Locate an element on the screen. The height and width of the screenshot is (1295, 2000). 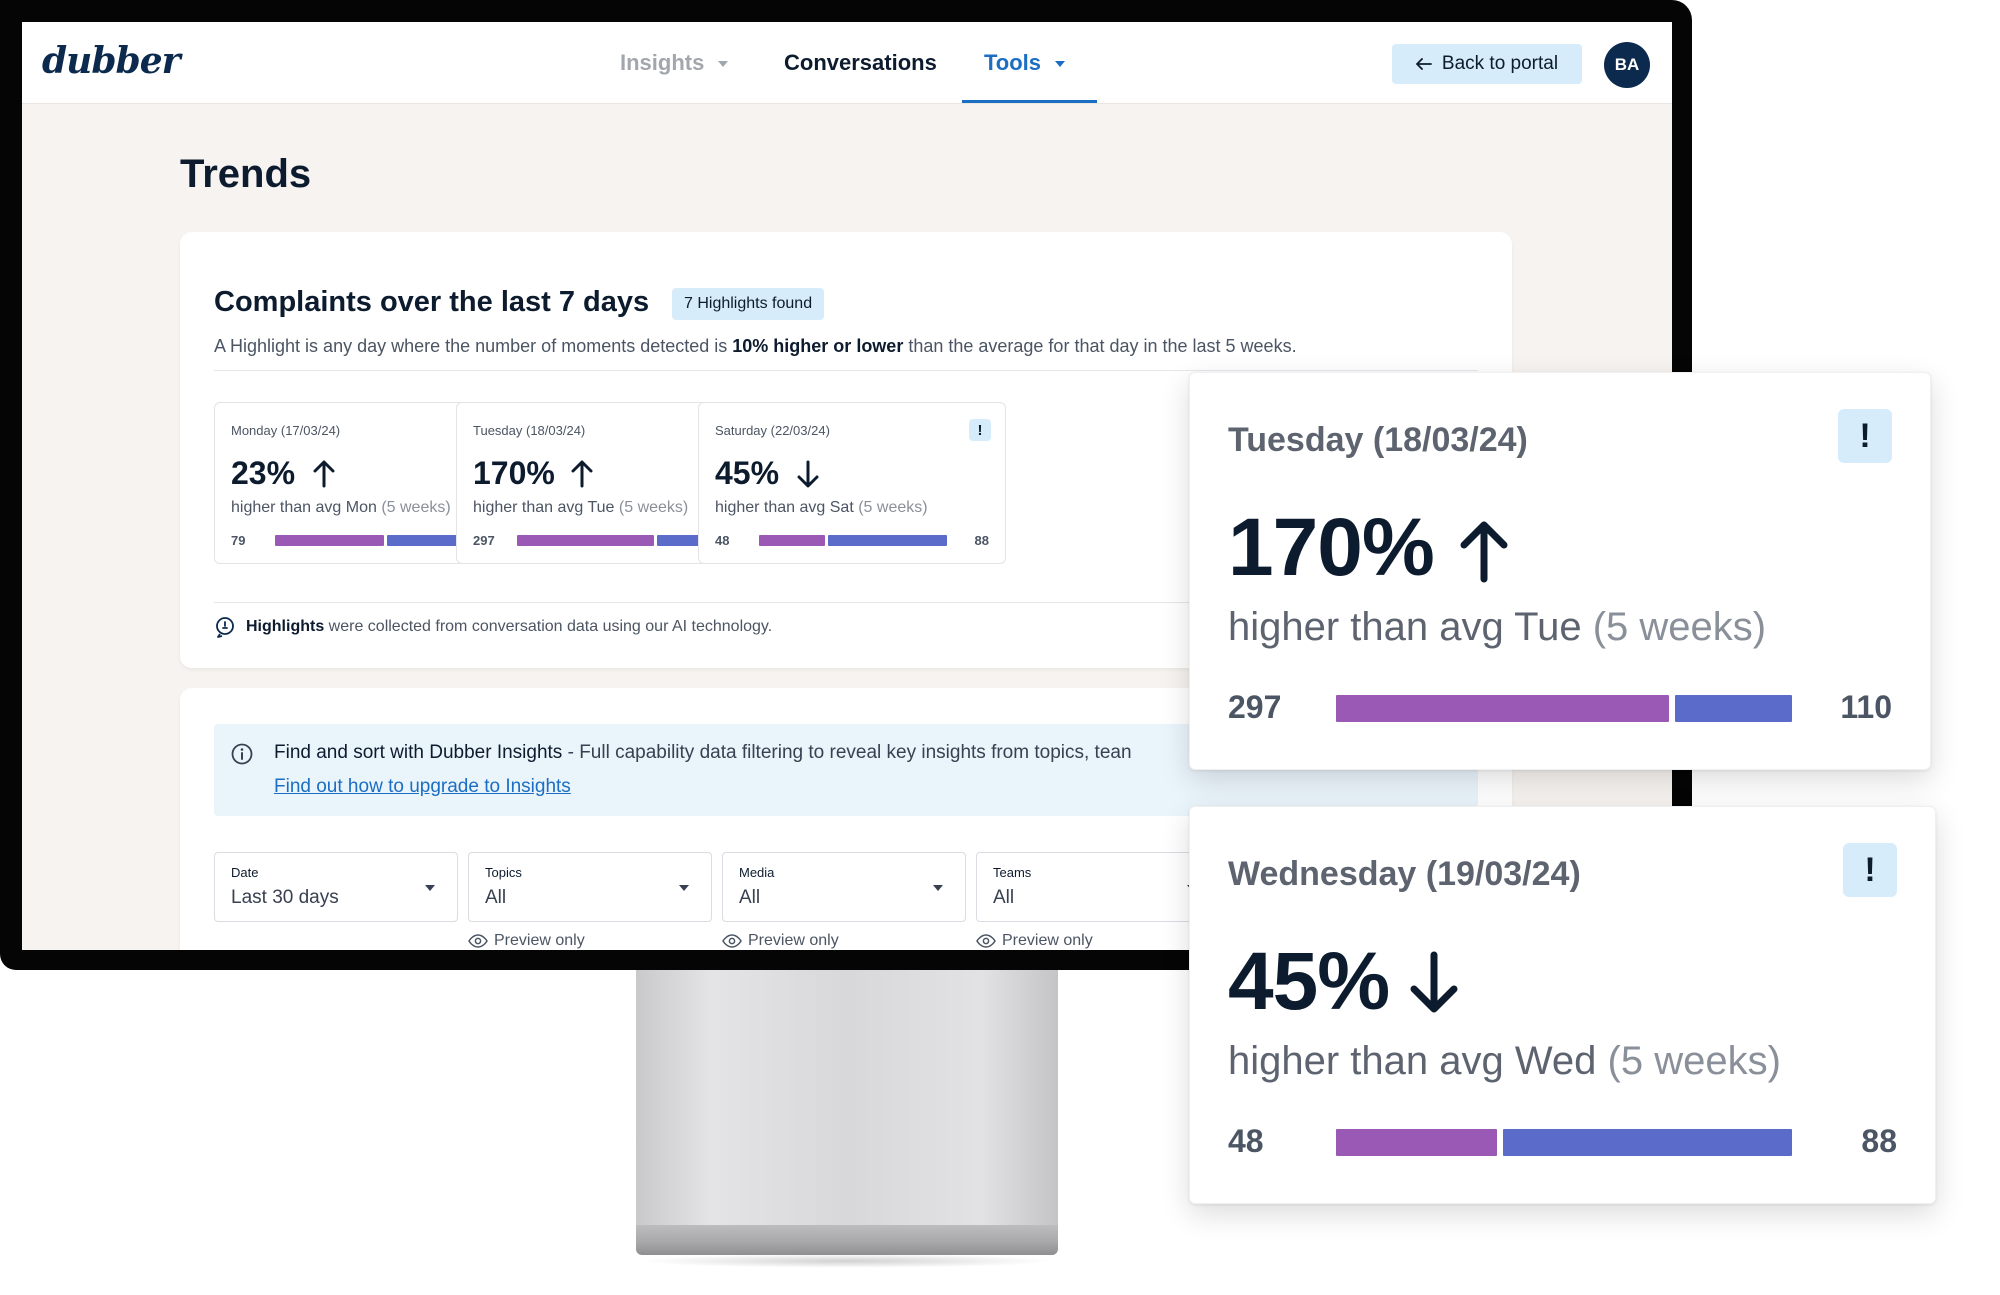
back-to-portal-button: Back to portal is located at coordinates (1487, 64).